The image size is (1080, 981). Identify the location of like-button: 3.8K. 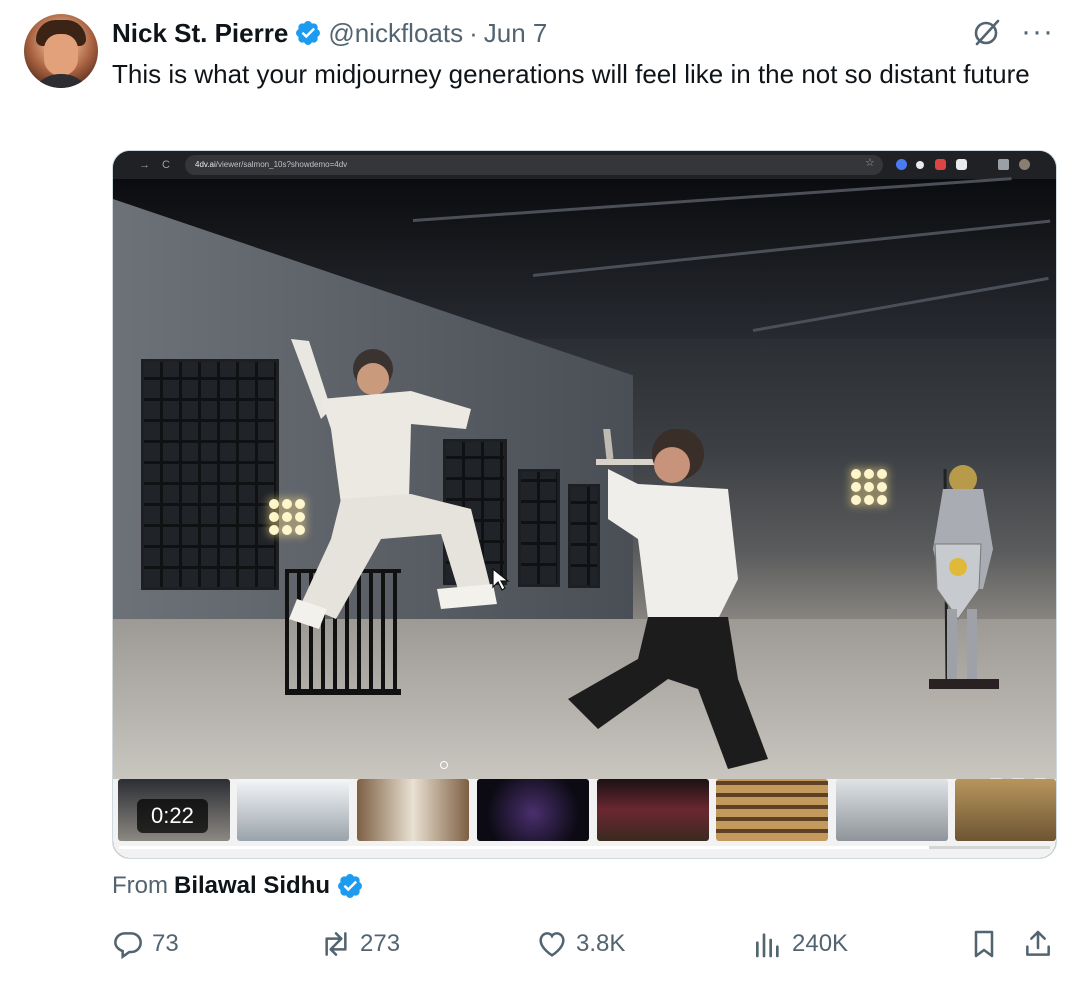
(580, 944).